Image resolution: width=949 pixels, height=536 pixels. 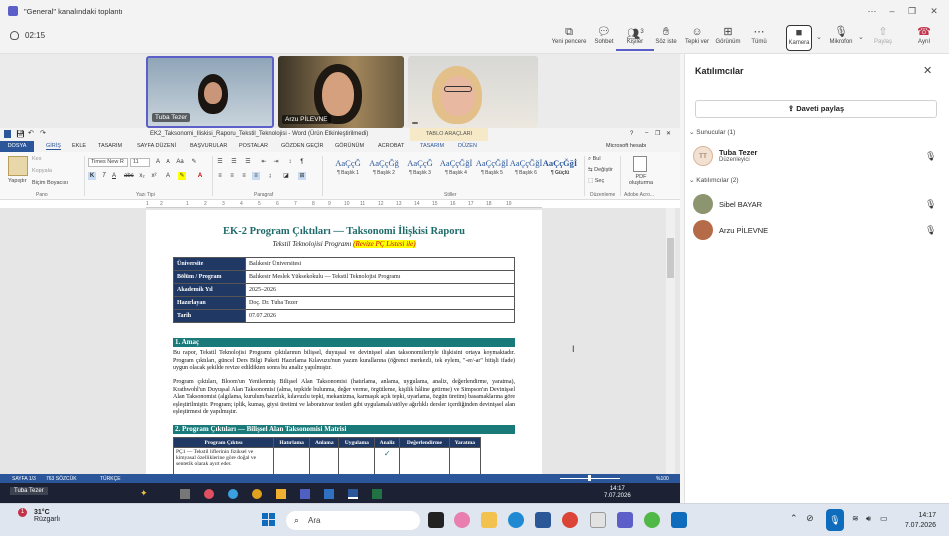 I want to click on replace-button: ⇆ Değiştir, so click(x=600, y=170).